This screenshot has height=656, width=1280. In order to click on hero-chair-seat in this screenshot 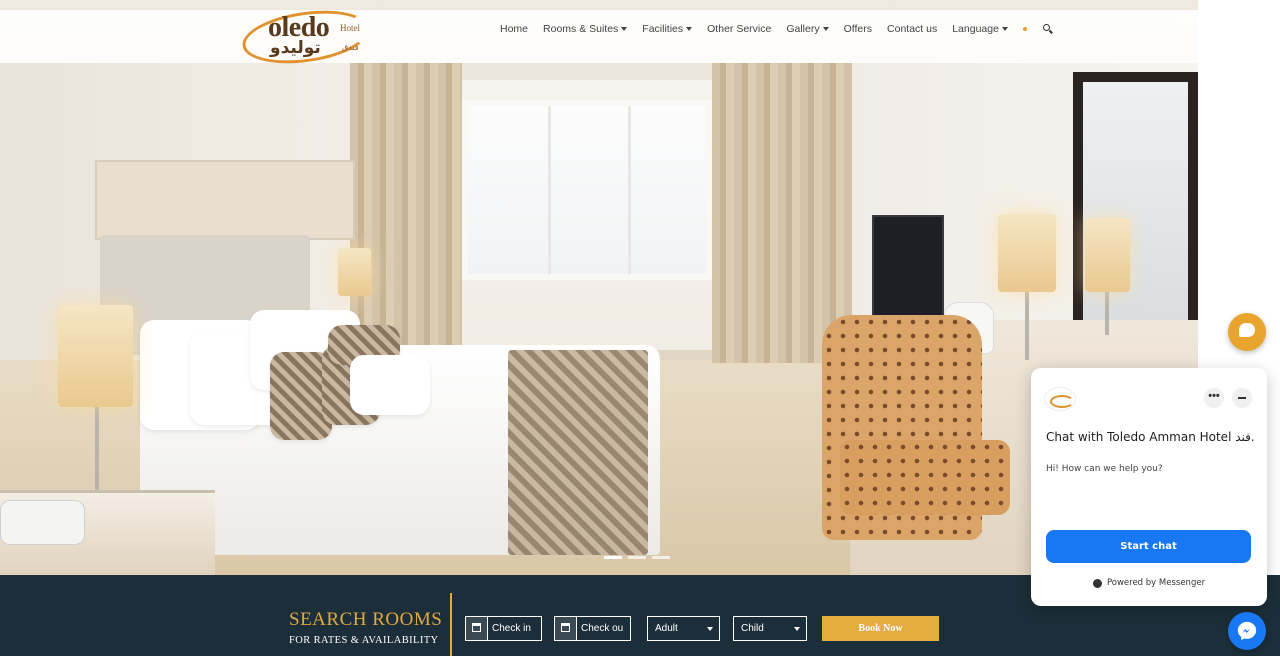, I will do `click(925, 477)`.